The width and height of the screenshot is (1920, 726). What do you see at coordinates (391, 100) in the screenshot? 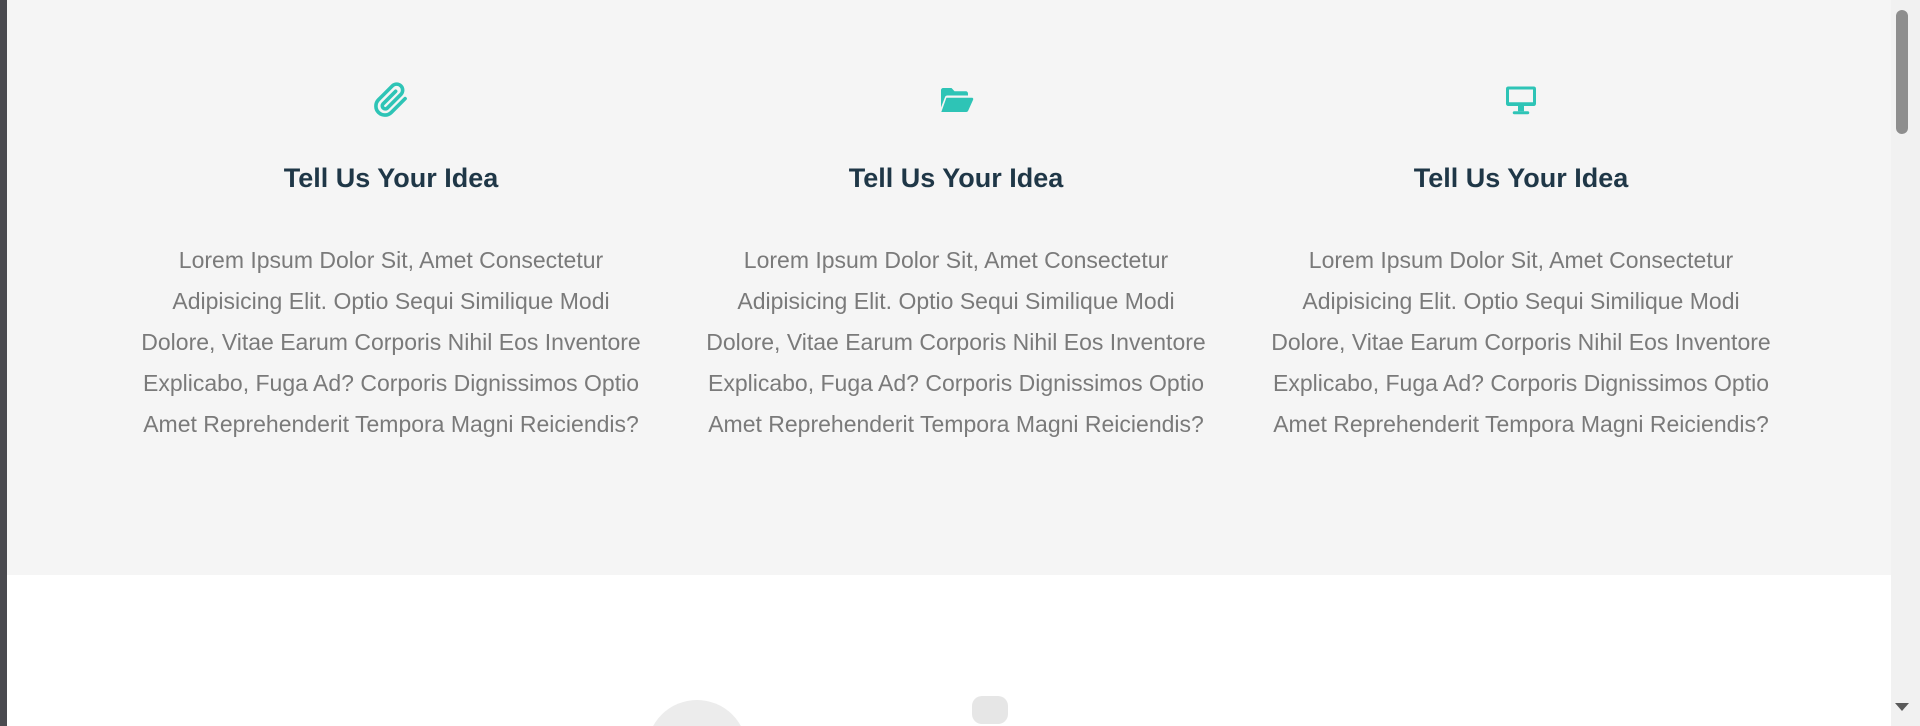
I see `paperclip-icon` at bounding box center [391, 100].